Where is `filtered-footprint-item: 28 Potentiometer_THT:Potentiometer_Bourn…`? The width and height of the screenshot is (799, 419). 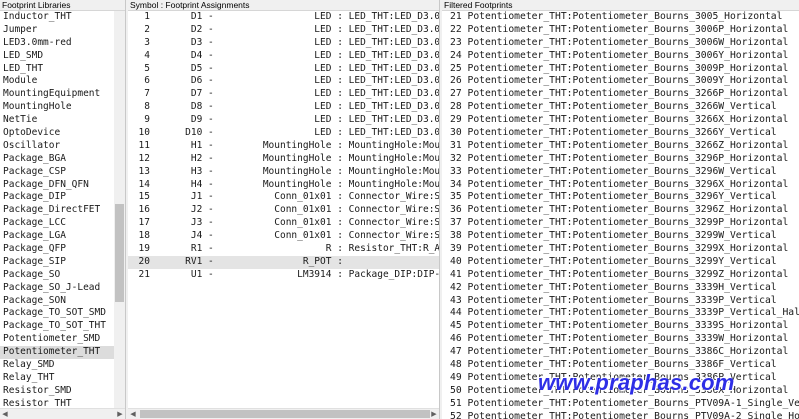 filtered-footprint-item: 28 Potentiometer_THT:Potentiometer_Bourn… is located at coordinates (620, 107).